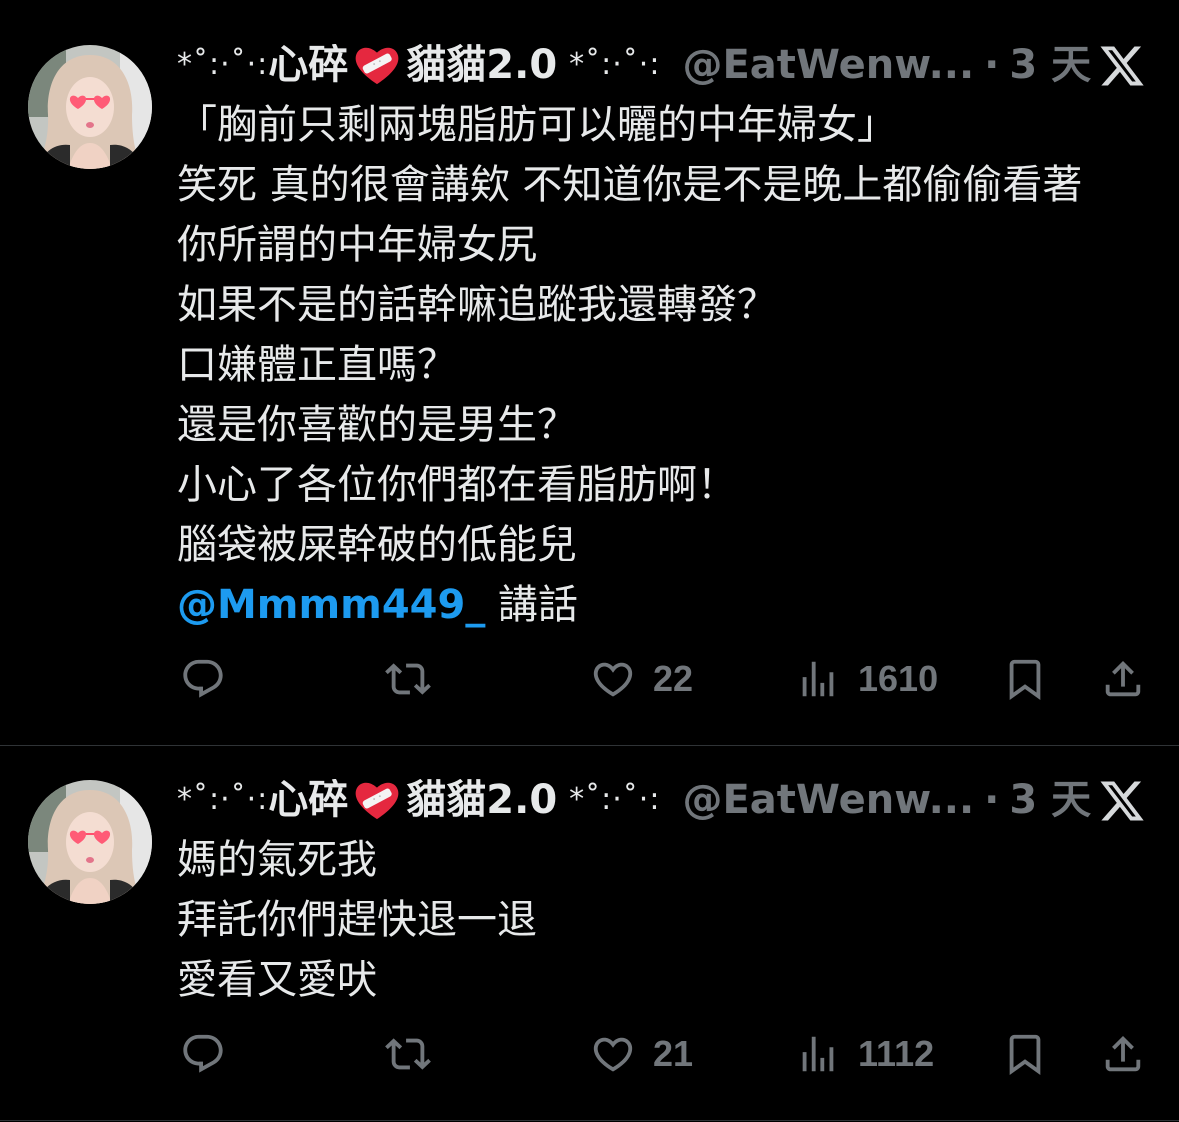 This screenshot has height=1122, width=1179. What do you see at coordinates (532, 605) in the screenshot?
I see `mention-trailing-text: 講話` at bounding box center [532, 605].